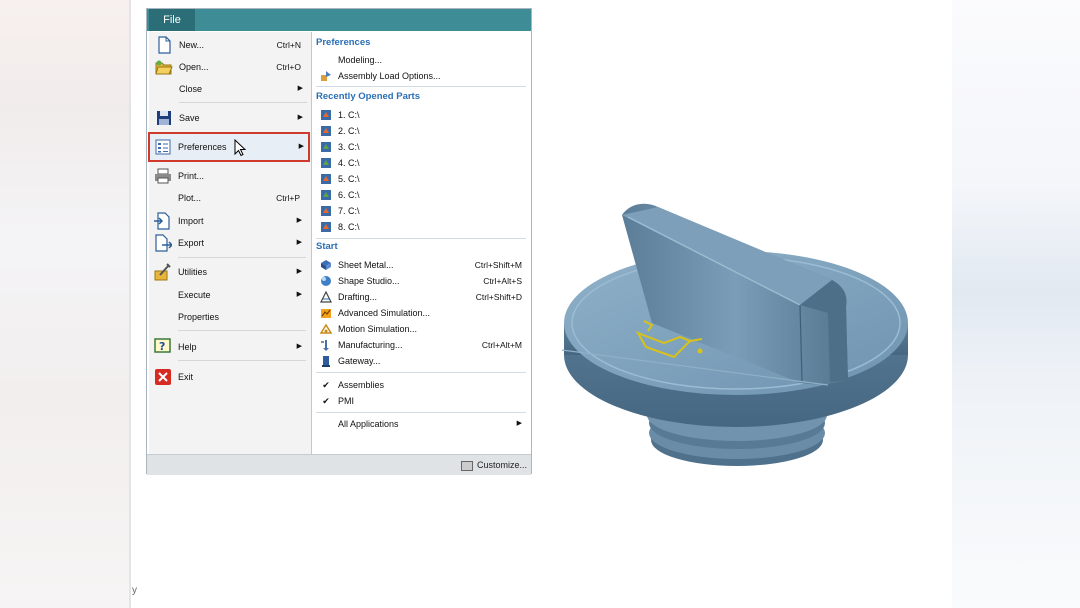 Image resolution: width=1080 pixels, height=608 pixels. What do you see at coordinates (326, 361) in the screenshot?
I see `gateway-icon` at bounding box center [326, 361].